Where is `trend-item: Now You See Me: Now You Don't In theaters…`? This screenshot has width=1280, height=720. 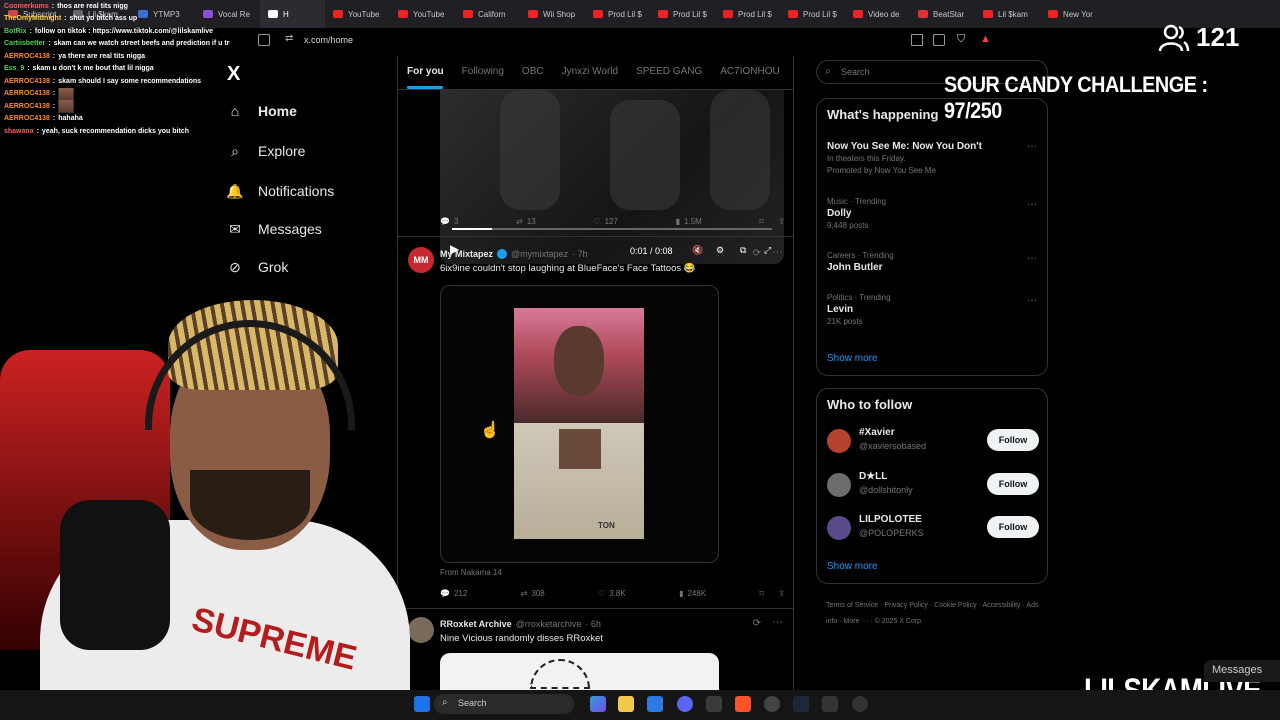 trend-item: Now You See Me: Now You Don't In theaters… is located at coordinates (933, 157).